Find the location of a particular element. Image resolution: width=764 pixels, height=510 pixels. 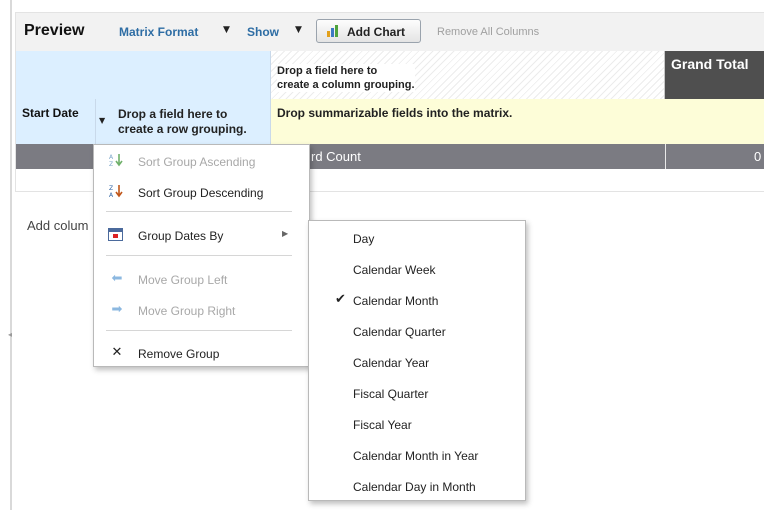

sort-descending-icon: ZA is located at coordinates (117, 193).